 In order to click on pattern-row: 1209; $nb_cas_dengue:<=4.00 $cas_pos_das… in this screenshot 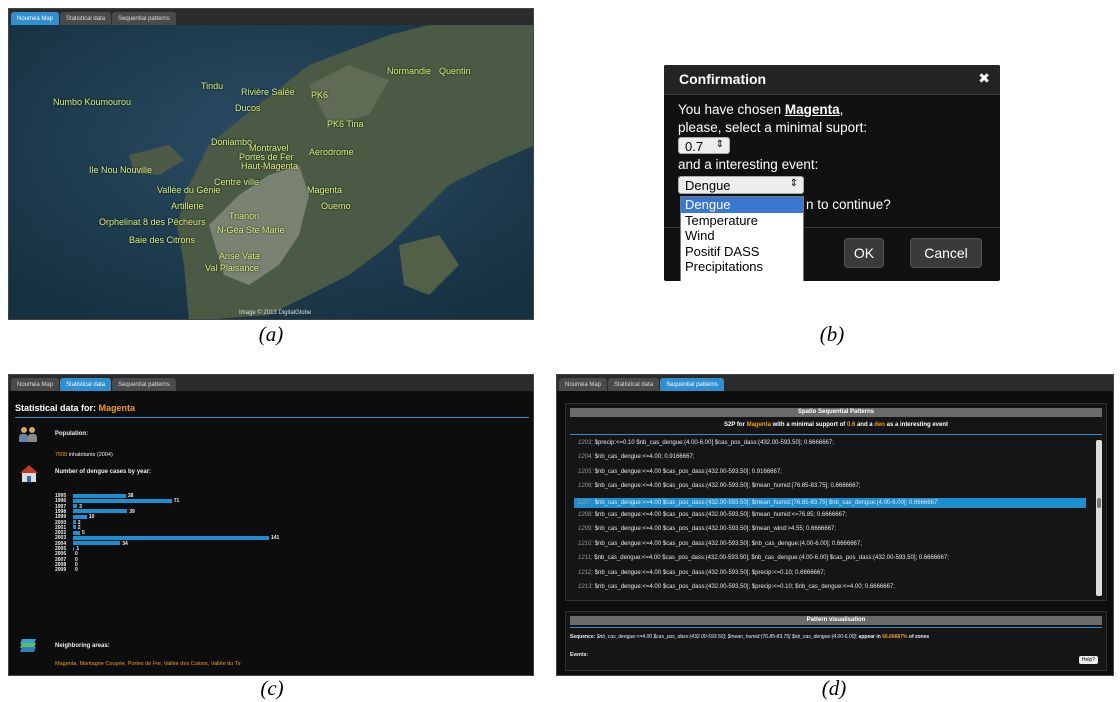, I will do `click(707, 529)`.